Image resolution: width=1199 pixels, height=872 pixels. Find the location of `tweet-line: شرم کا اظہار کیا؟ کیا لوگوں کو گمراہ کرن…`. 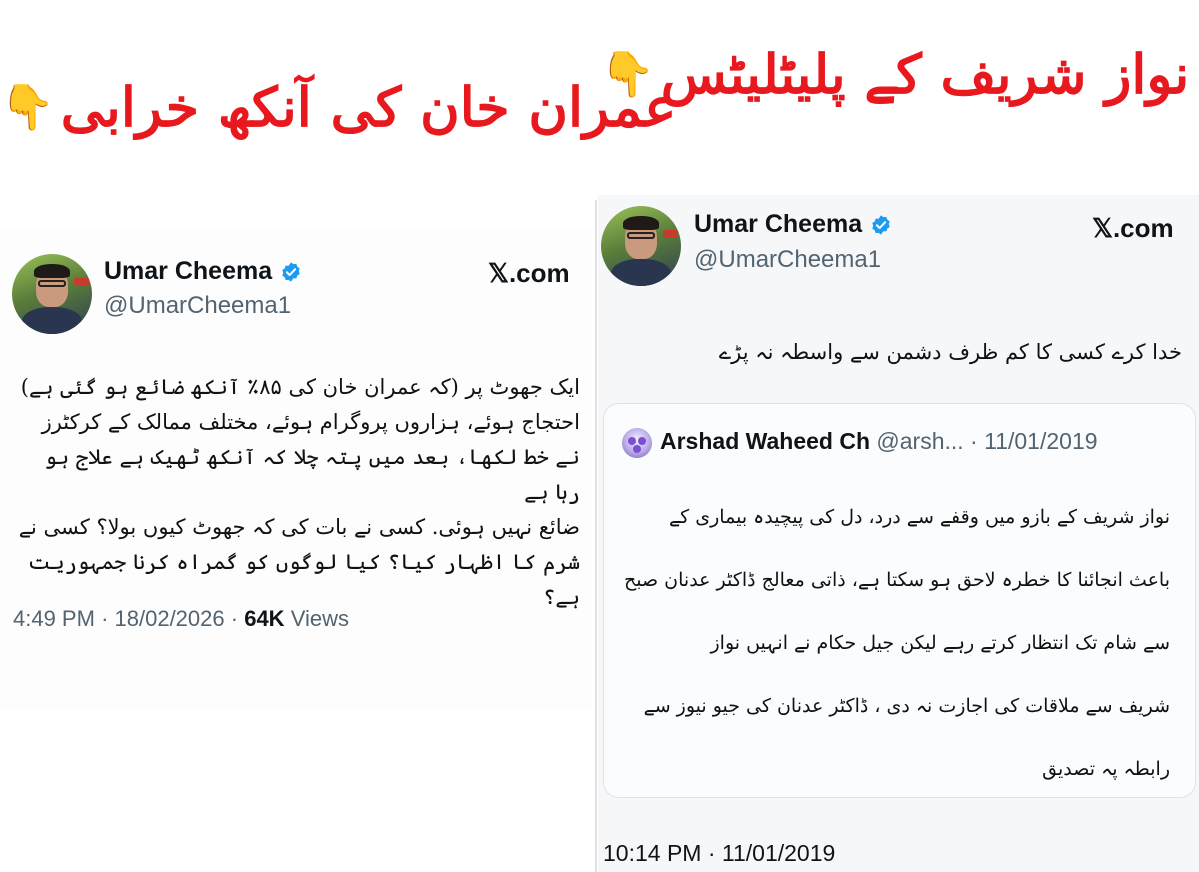

tweet-line: شرم کا اظہار کیا؟ کیا لوگوں کو گمراہ کرن… is located at coordinates (303, 579).